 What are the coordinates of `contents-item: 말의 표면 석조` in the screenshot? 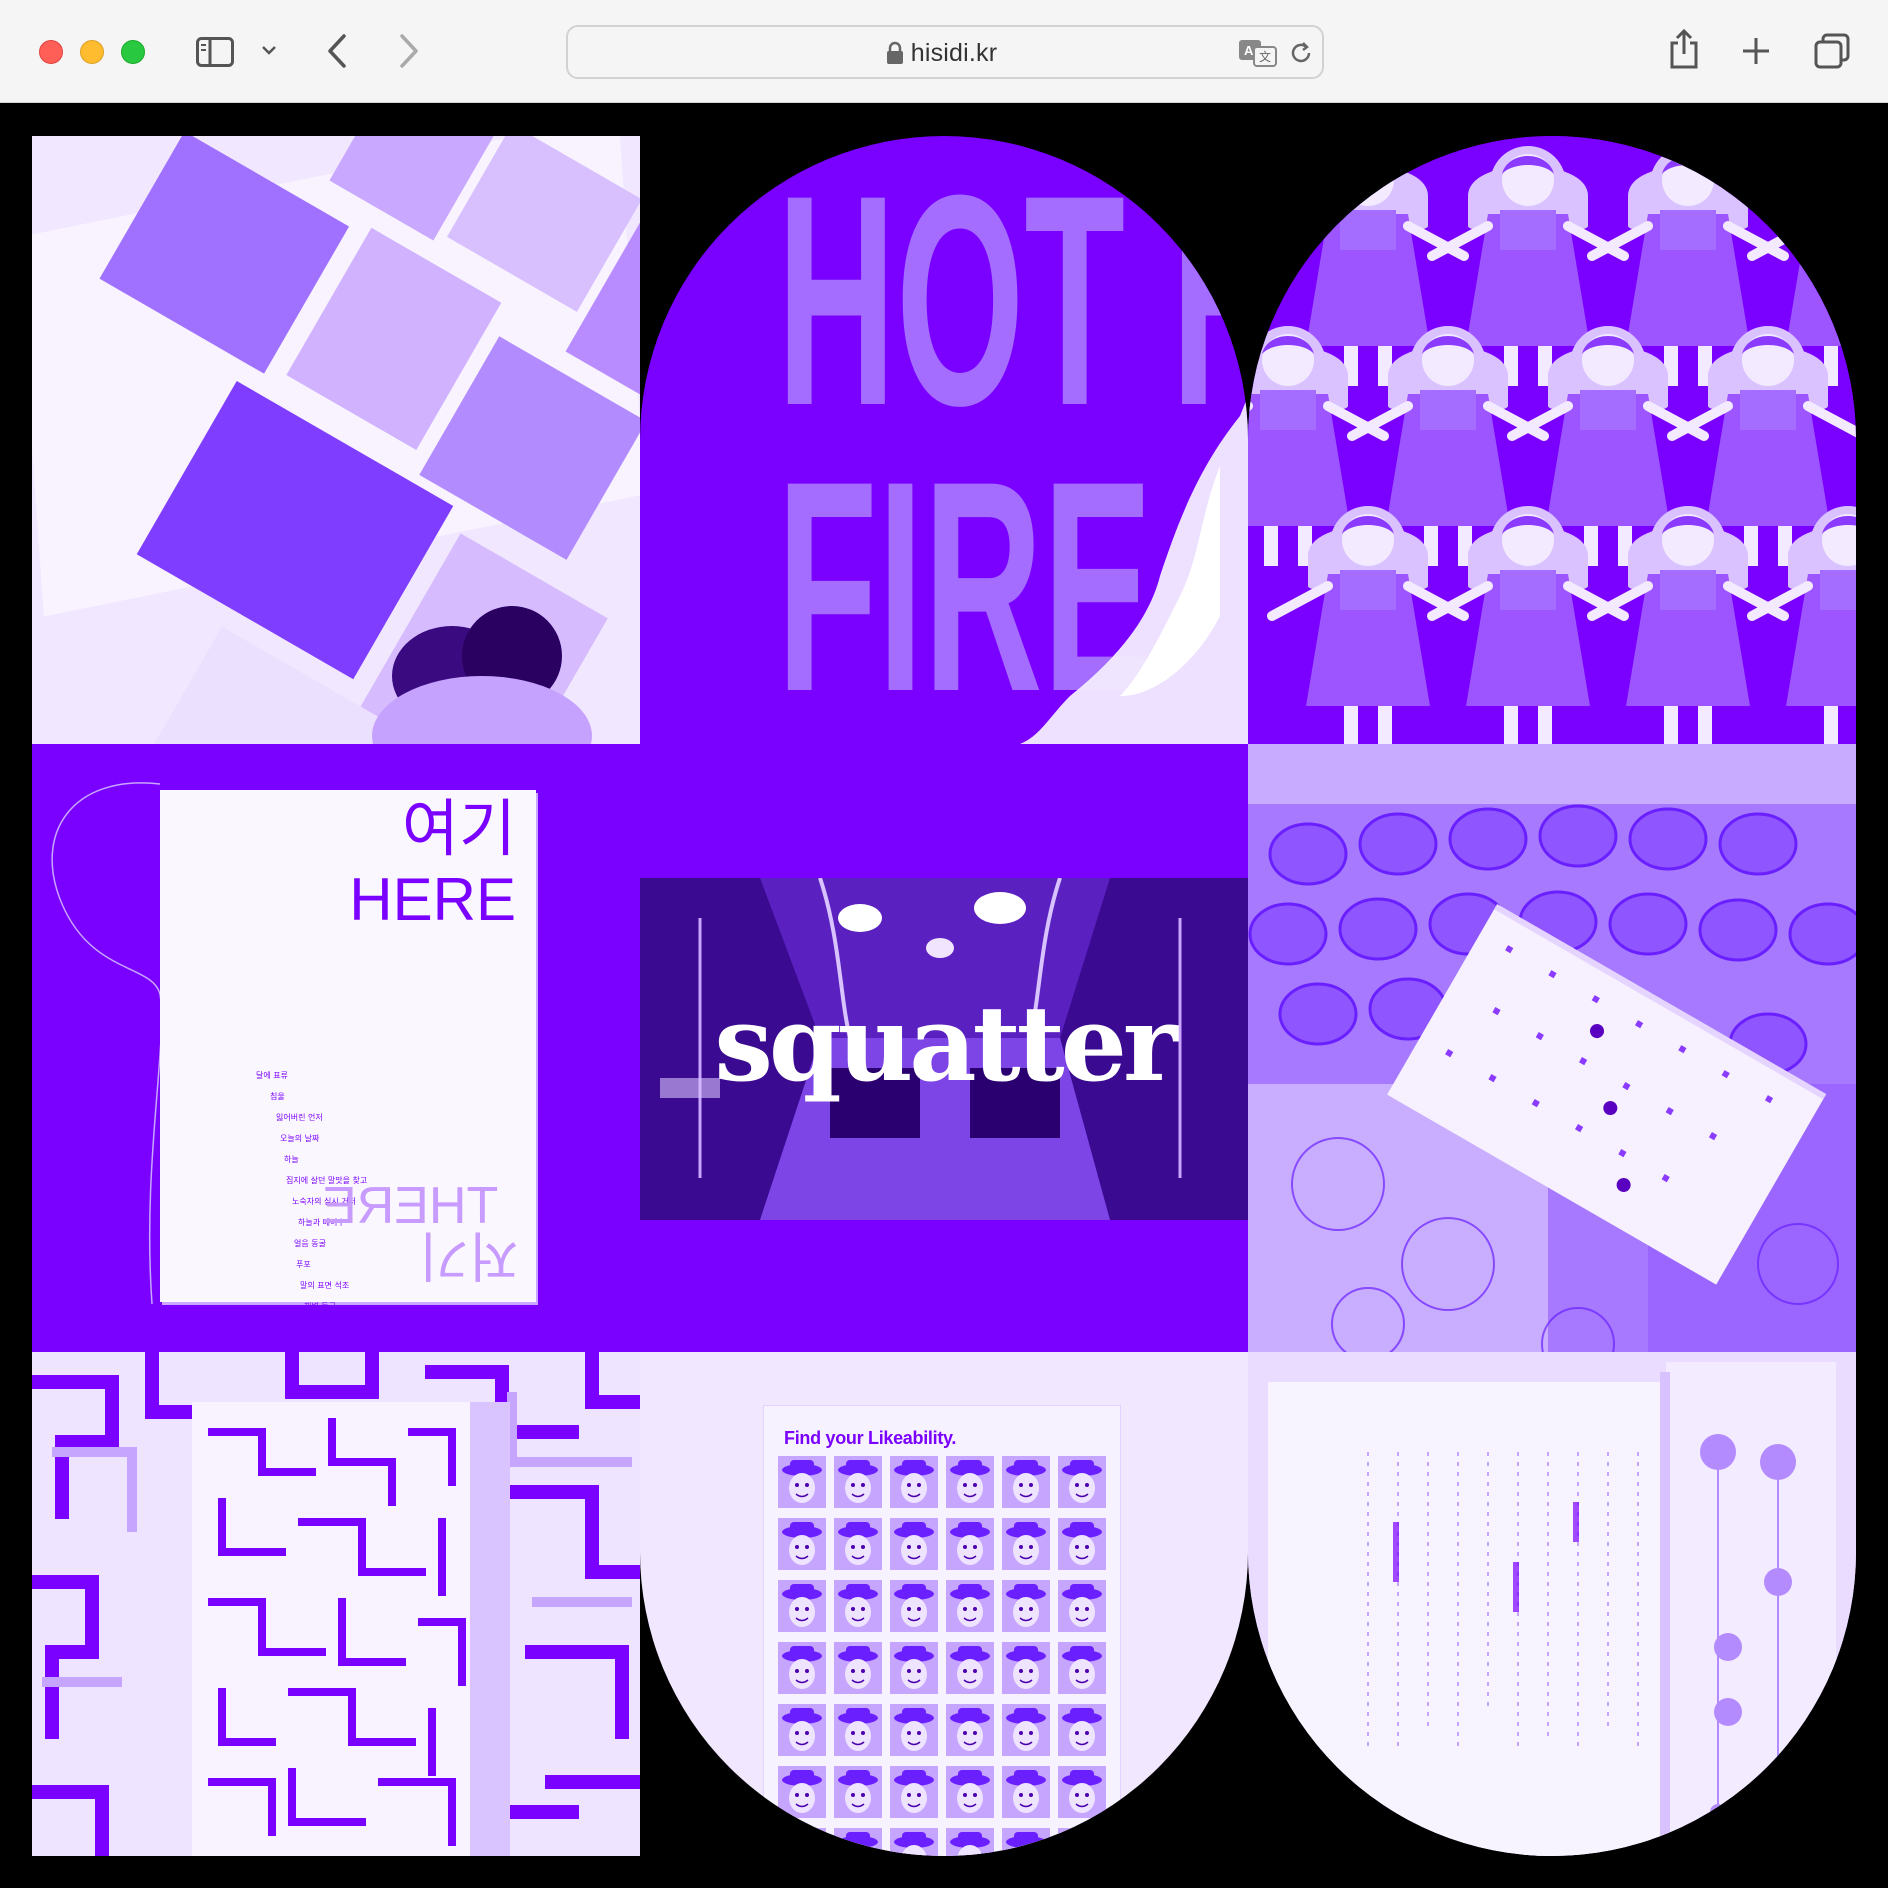 It's located at (325, 1285).